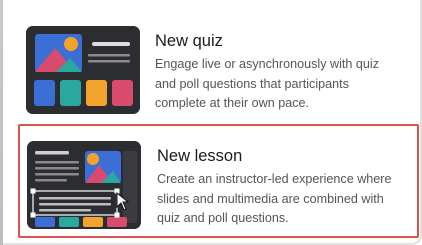 The height and width of the screenshot is (245, 422). What do you see at coordinates (270, 198) in the screenshot?
I see `new-lesson-description-line: slides and multimedia are combined with` at bounding box center [270, 198].